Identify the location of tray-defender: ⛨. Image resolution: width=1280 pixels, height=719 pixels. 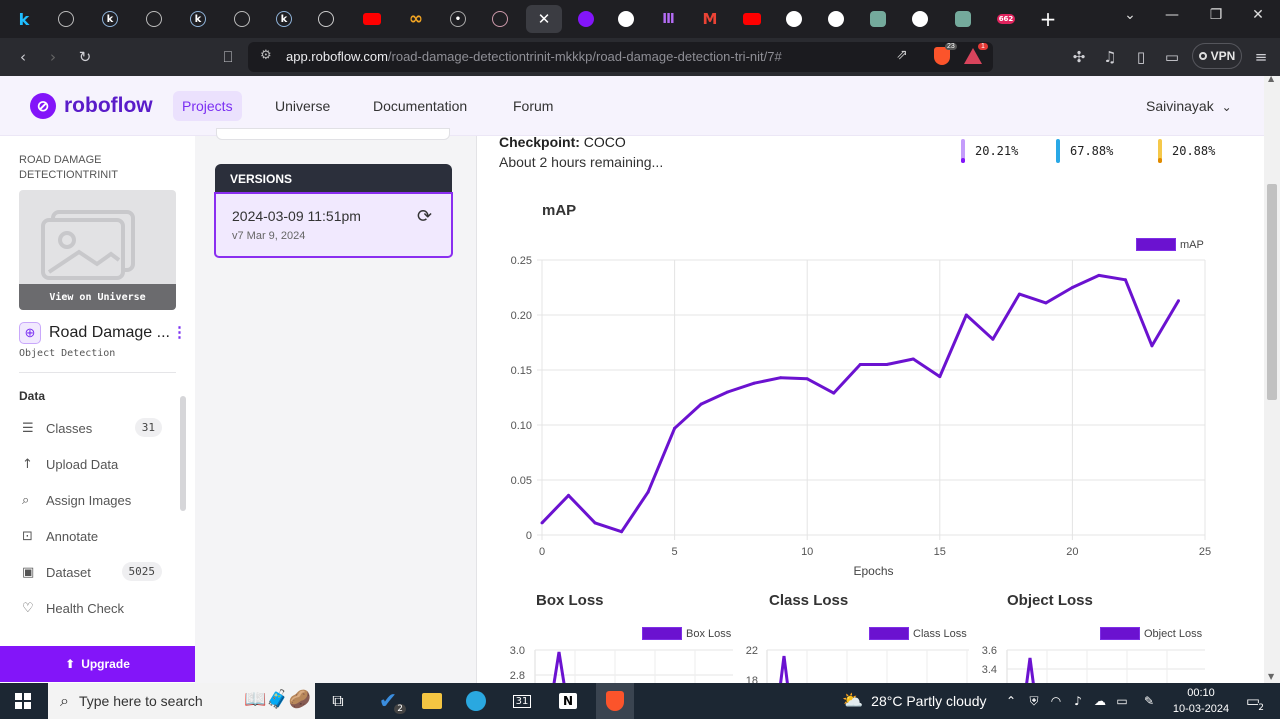
(1034, 701).